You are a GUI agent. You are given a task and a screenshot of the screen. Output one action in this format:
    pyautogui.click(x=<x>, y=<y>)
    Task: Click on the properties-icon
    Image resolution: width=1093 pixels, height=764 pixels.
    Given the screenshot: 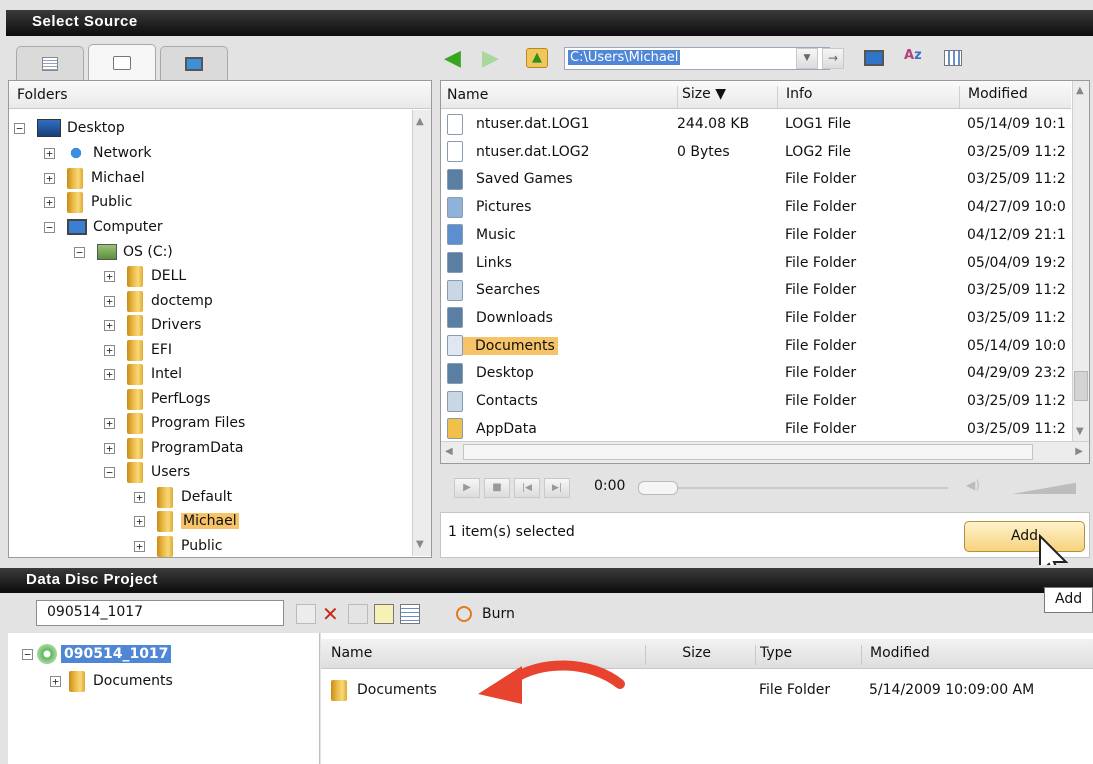 What is the action you would take?
    pyautogui.click(x=384, y=614)
    